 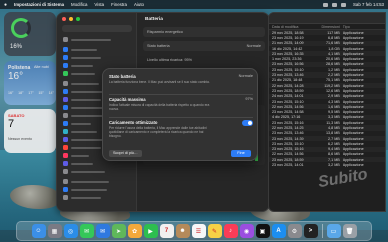 What do you see at coordinates (214, 231) in the screenshot?
I see `notes-icon: ✎` at bounding box center [214, 231].